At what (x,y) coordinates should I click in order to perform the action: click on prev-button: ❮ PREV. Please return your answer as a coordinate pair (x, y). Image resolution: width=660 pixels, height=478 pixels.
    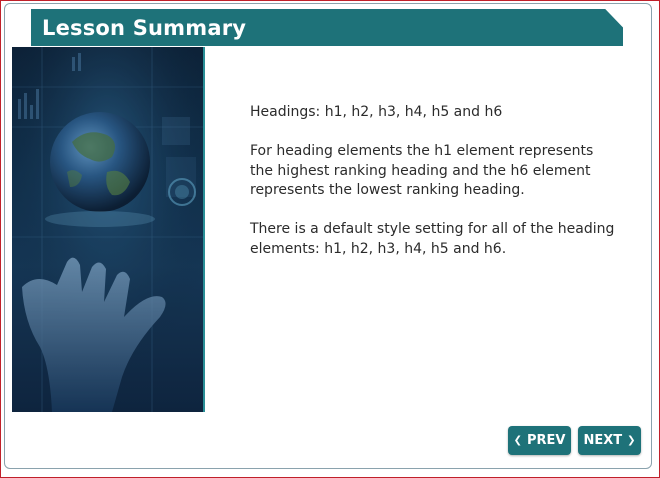
    Looking at the image, I should click on (539, 440).